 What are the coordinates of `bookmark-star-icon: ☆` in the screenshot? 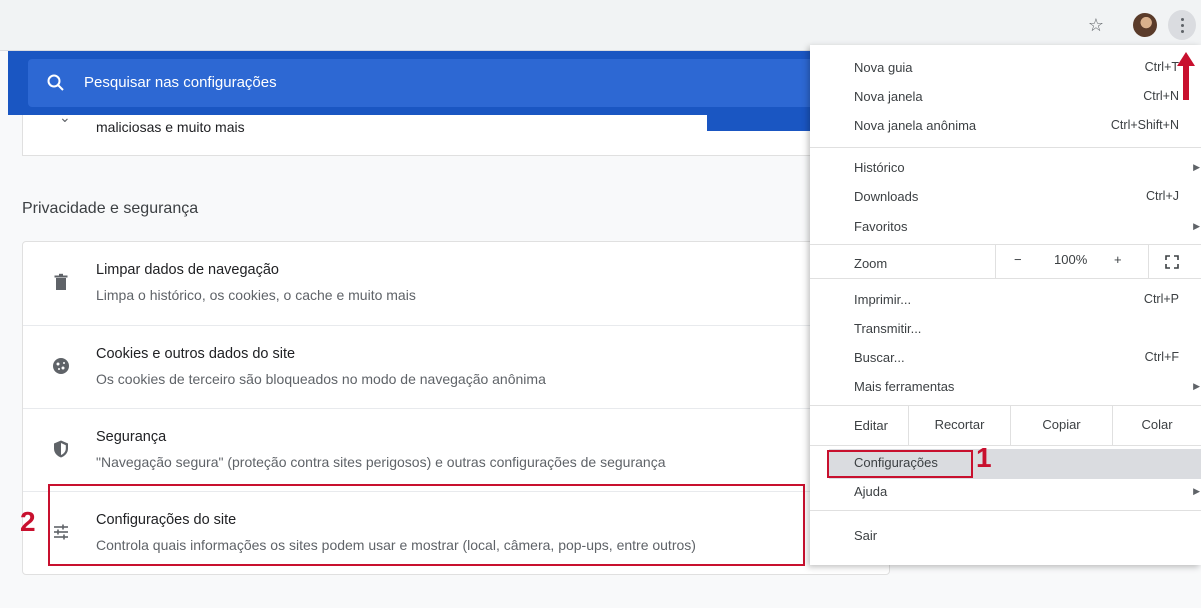 It's located at (1096, 25).